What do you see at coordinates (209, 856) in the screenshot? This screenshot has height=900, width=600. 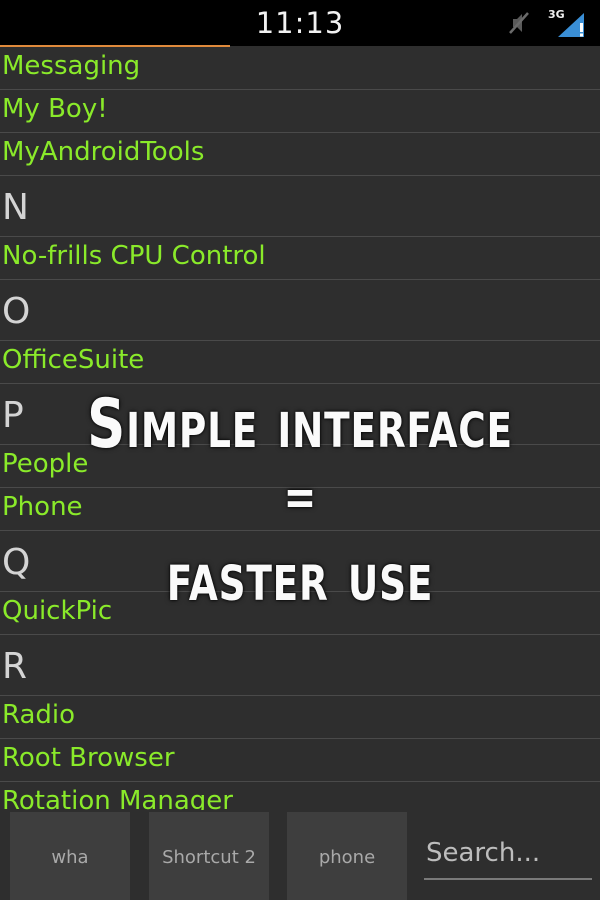 I see `shortcut-button-2: Shortcut 2` at bounding box center [209, 856].